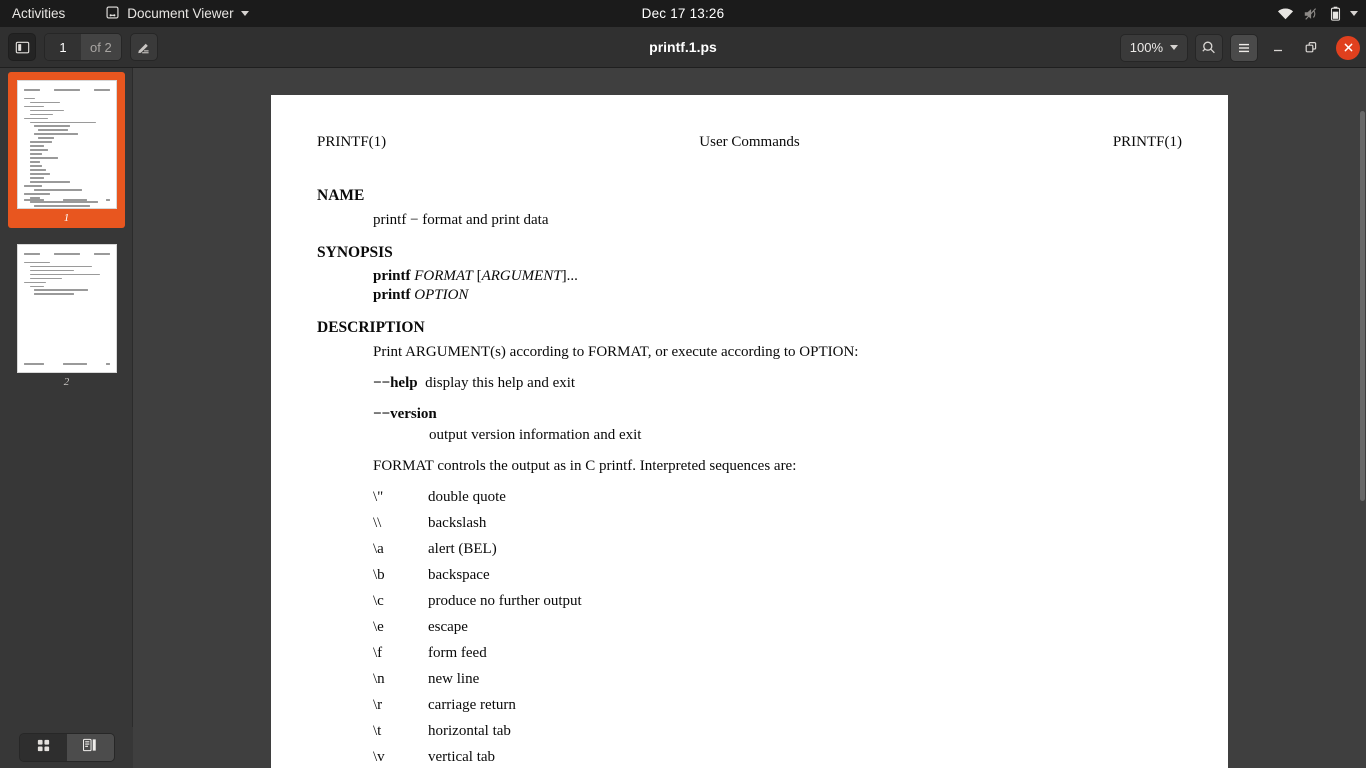  I want to click on help-text: display this help and exit, so click(500, 382).